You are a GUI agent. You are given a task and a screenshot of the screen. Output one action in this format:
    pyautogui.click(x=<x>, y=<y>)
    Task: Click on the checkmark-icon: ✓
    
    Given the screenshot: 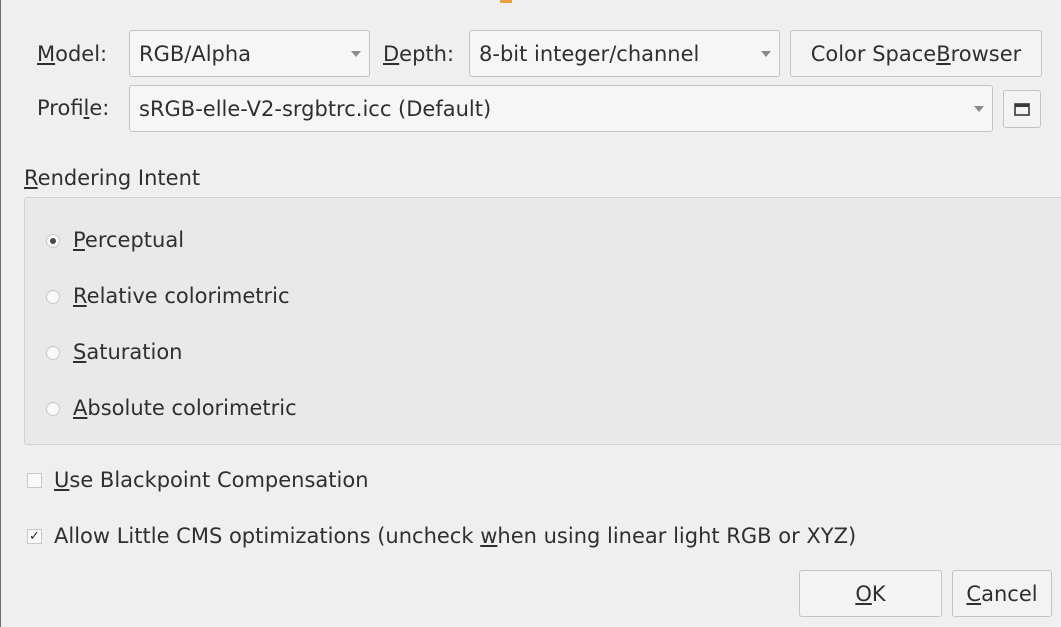 What is the action you would take?
    pyautogui.click(x=34, y=536)
    